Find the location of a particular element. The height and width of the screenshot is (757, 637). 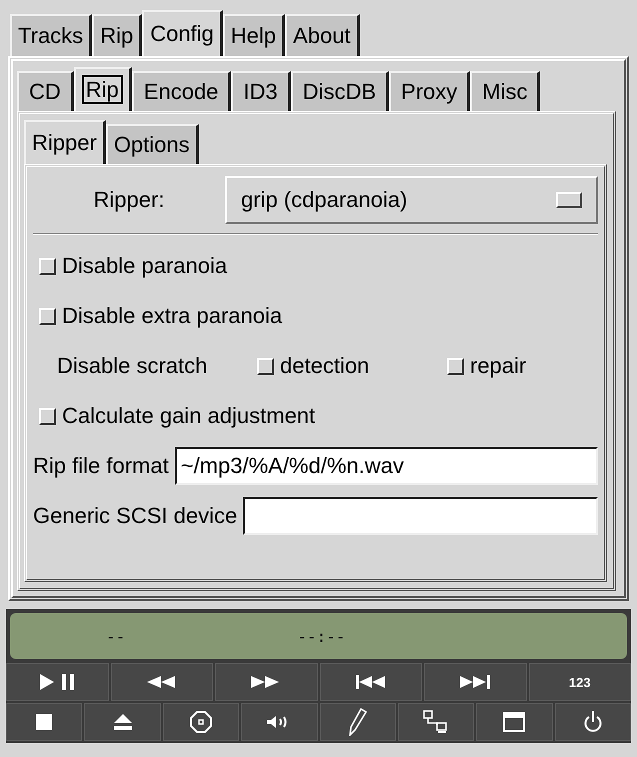

play-pause-icon is located at coordinates (57, 682).